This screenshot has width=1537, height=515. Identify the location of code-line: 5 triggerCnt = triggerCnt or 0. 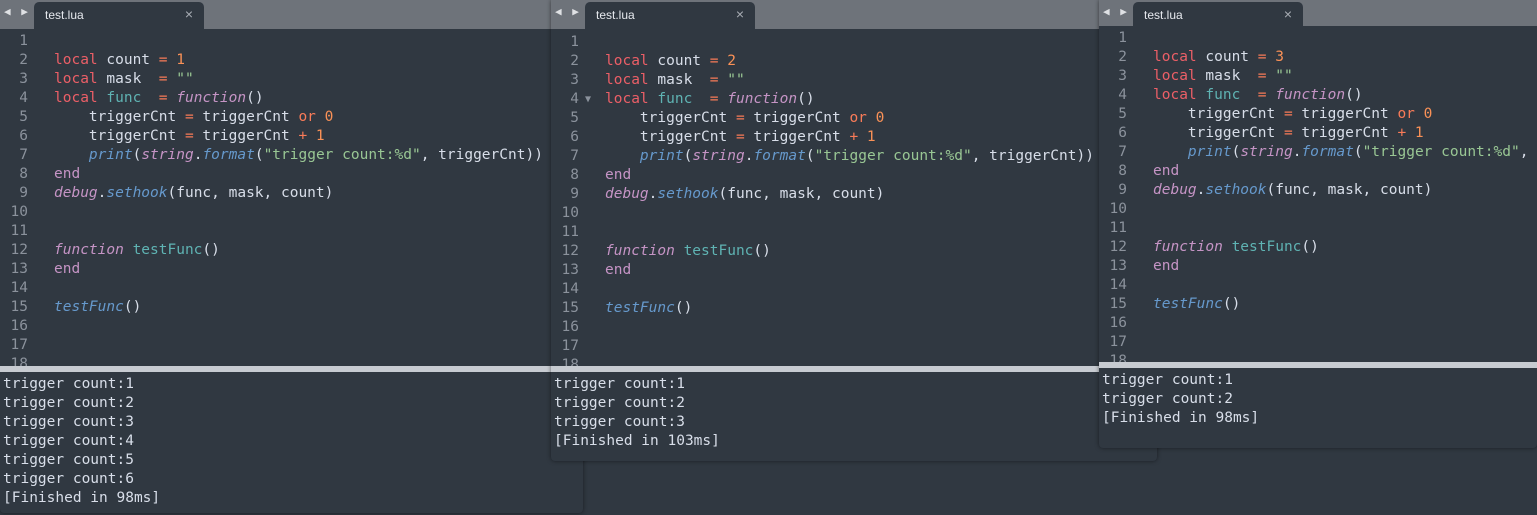
(826, 118).